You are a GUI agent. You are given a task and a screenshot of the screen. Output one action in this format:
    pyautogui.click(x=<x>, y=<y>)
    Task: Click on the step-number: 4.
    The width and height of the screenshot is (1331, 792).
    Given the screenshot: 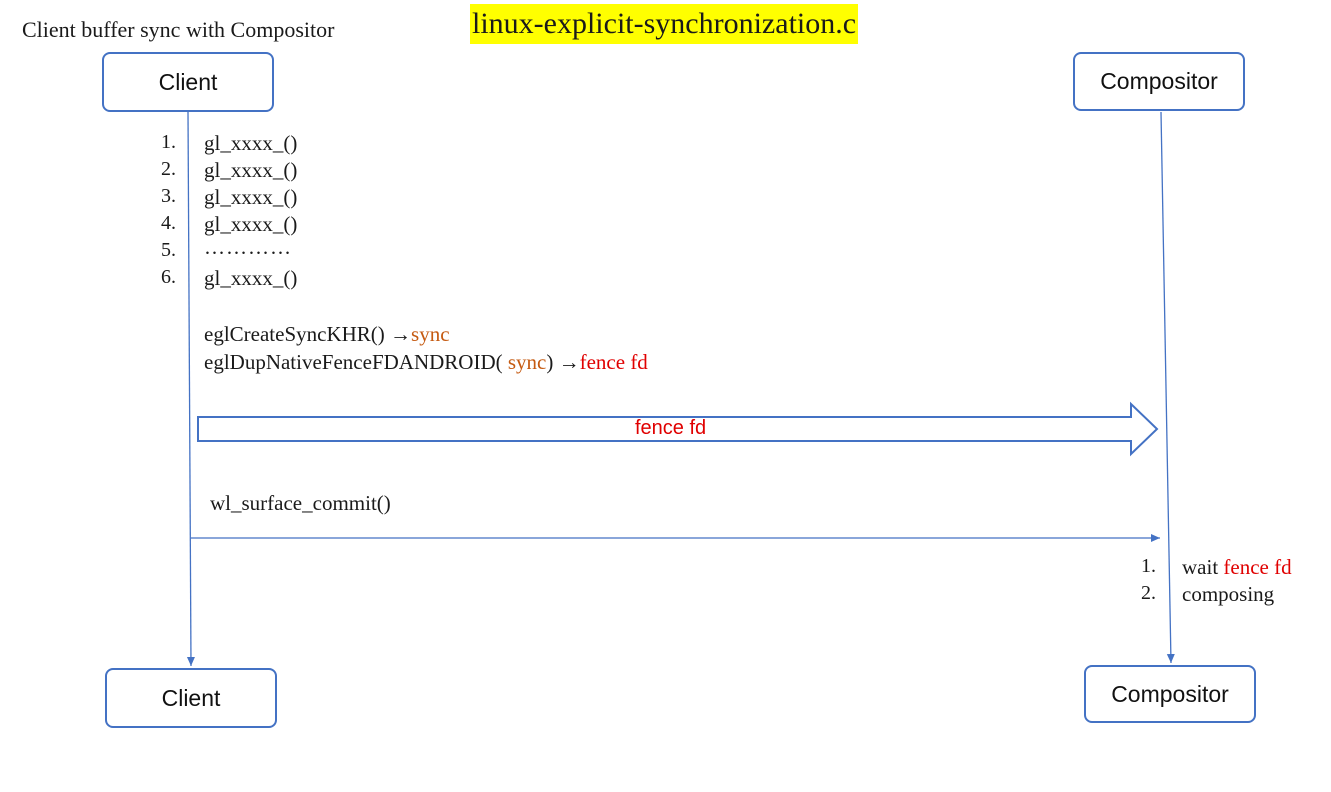 What is the action you would take?
    pyautogui.click(x=168, y=223)
    